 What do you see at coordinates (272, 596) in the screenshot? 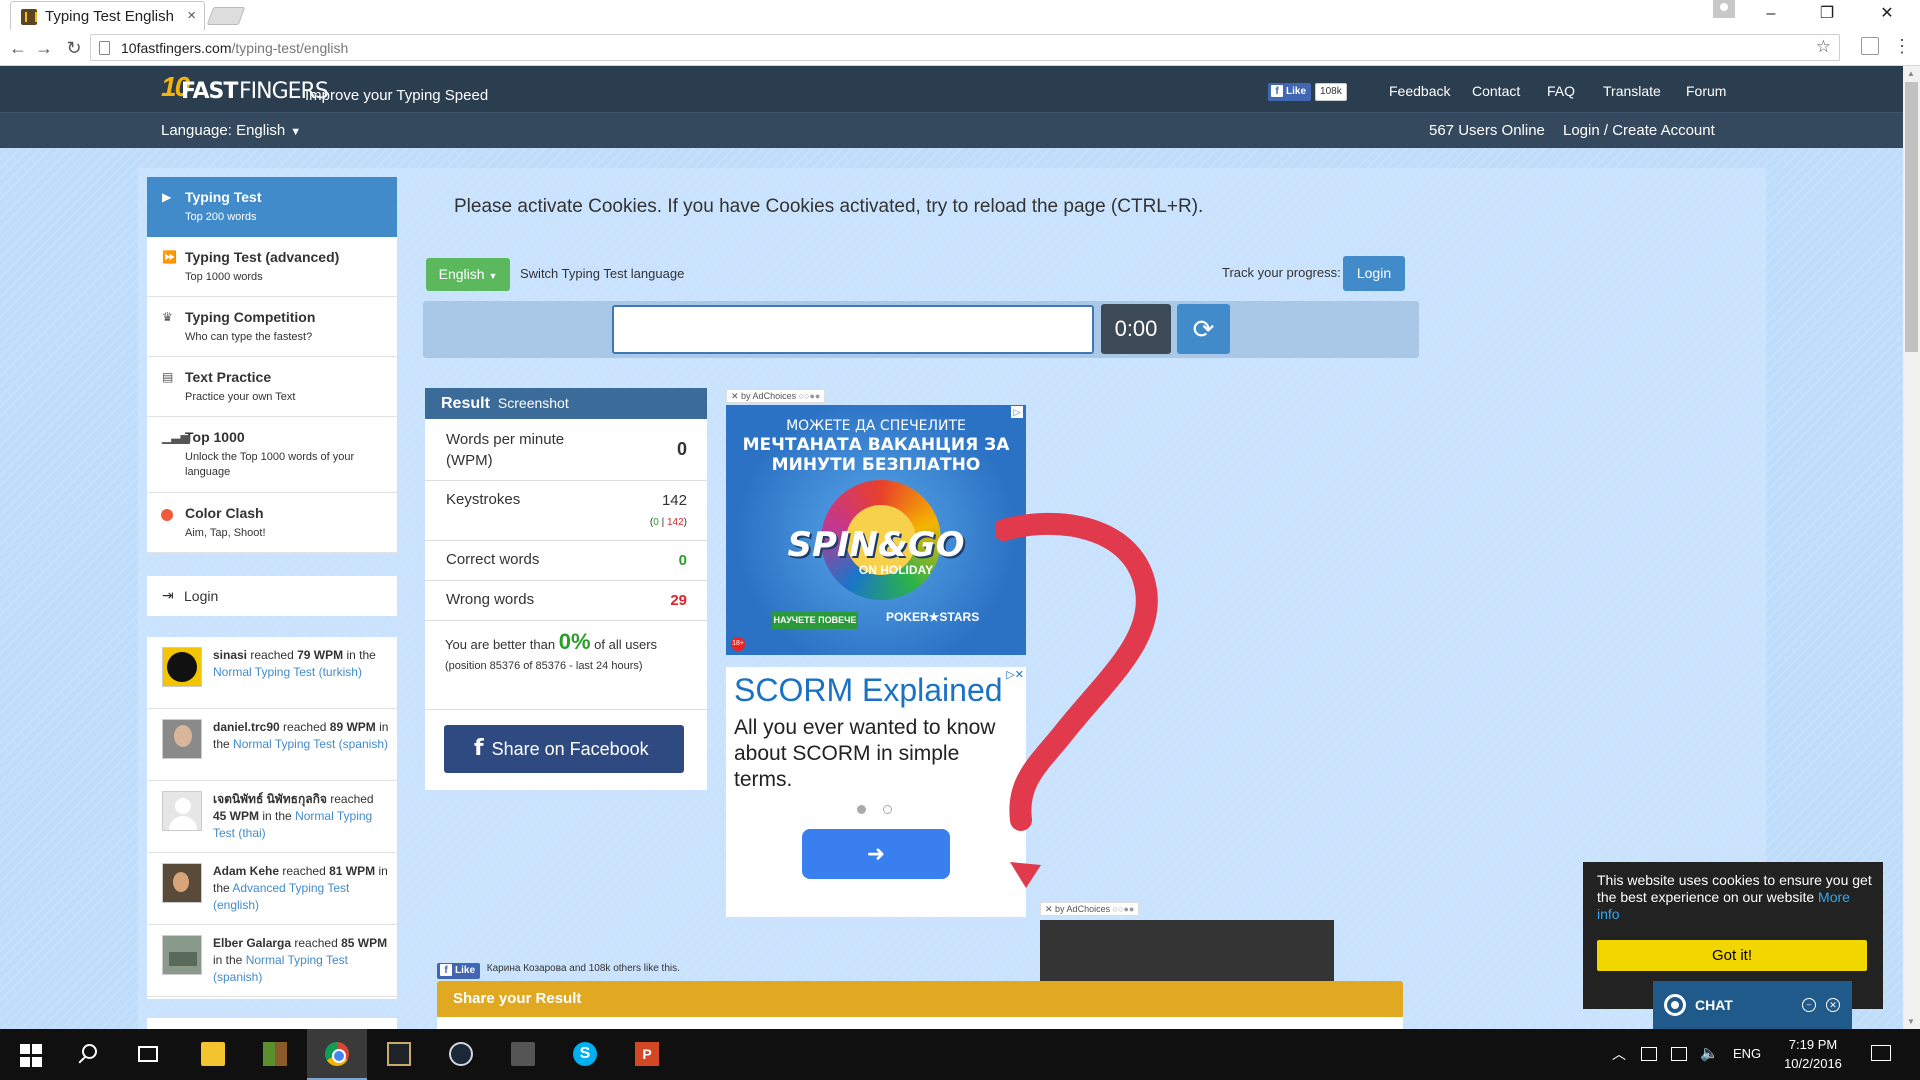
I see `sidebar-login-link: ⇥ Login` at bounding box center [272, 596].